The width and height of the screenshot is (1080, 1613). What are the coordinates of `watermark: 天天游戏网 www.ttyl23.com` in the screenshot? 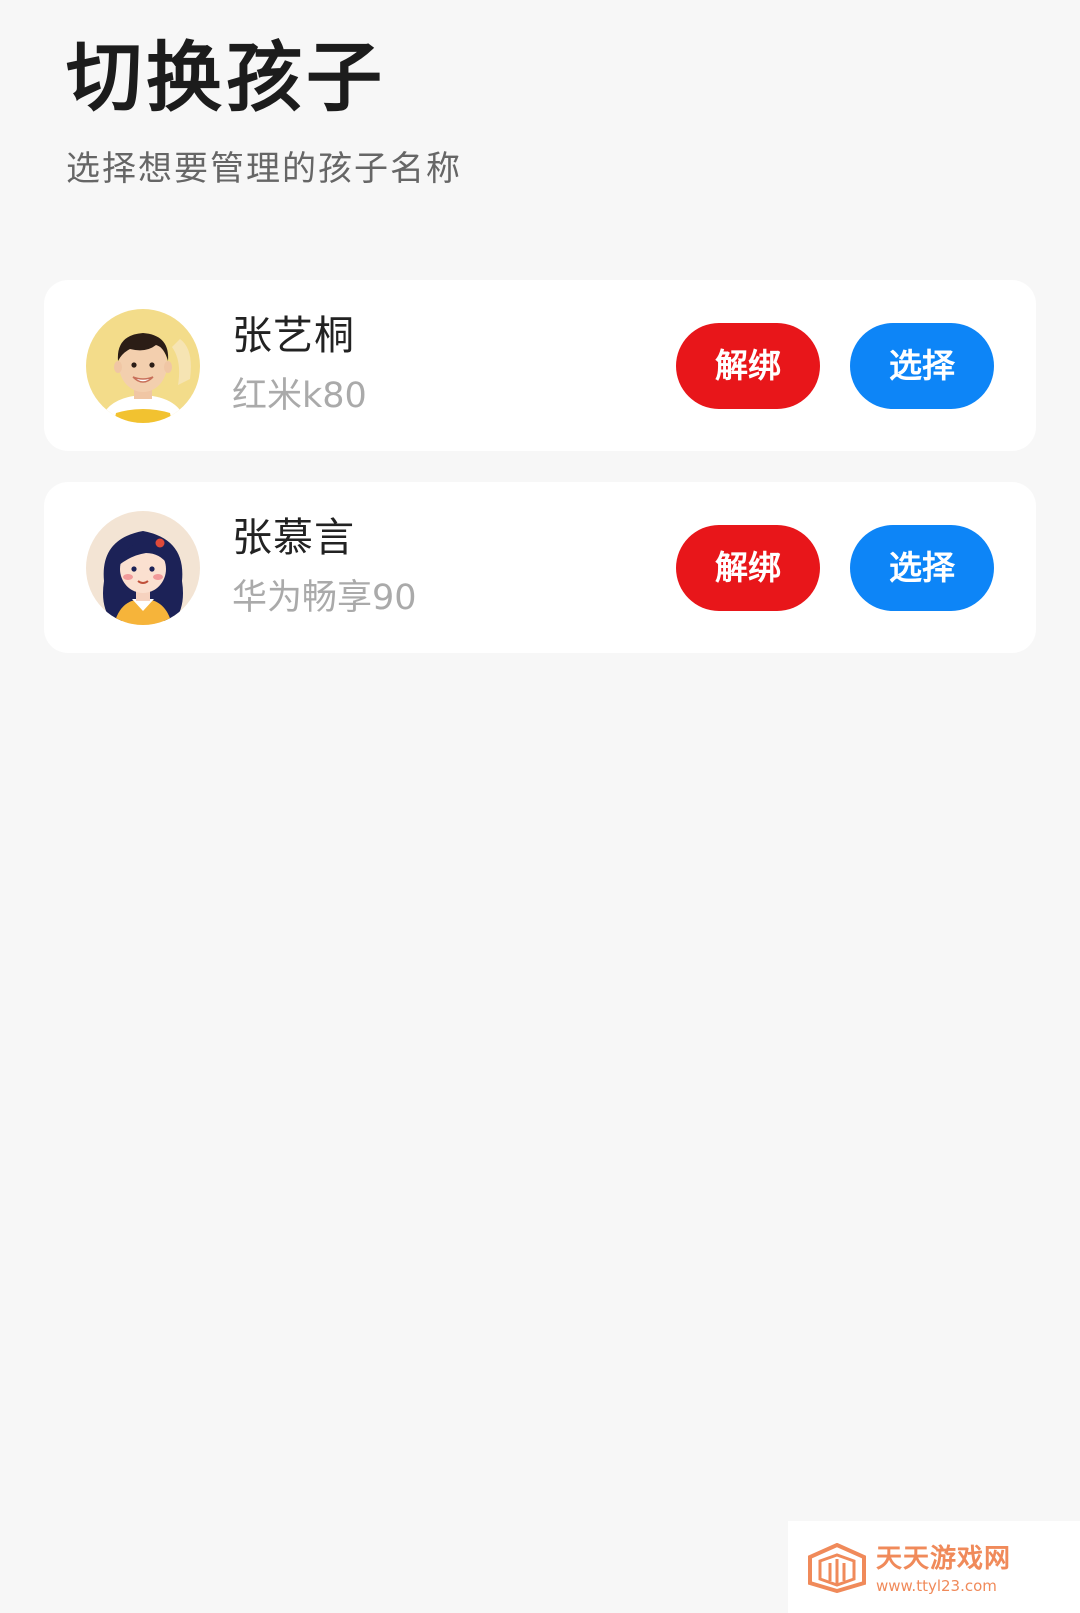 It's located at (934, 1567).